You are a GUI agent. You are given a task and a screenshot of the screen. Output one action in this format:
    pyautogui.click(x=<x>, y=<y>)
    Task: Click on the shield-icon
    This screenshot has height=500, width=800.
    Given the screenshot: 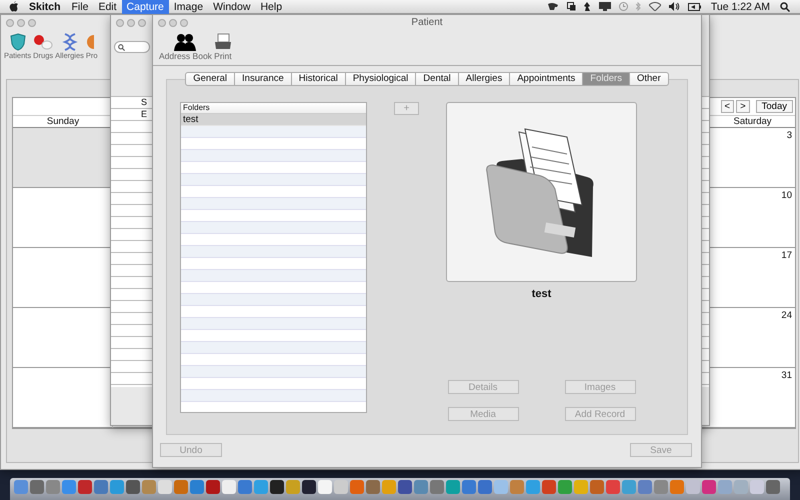 What is the action you would take?
    pyautogui.click(x=18, y=42)
    